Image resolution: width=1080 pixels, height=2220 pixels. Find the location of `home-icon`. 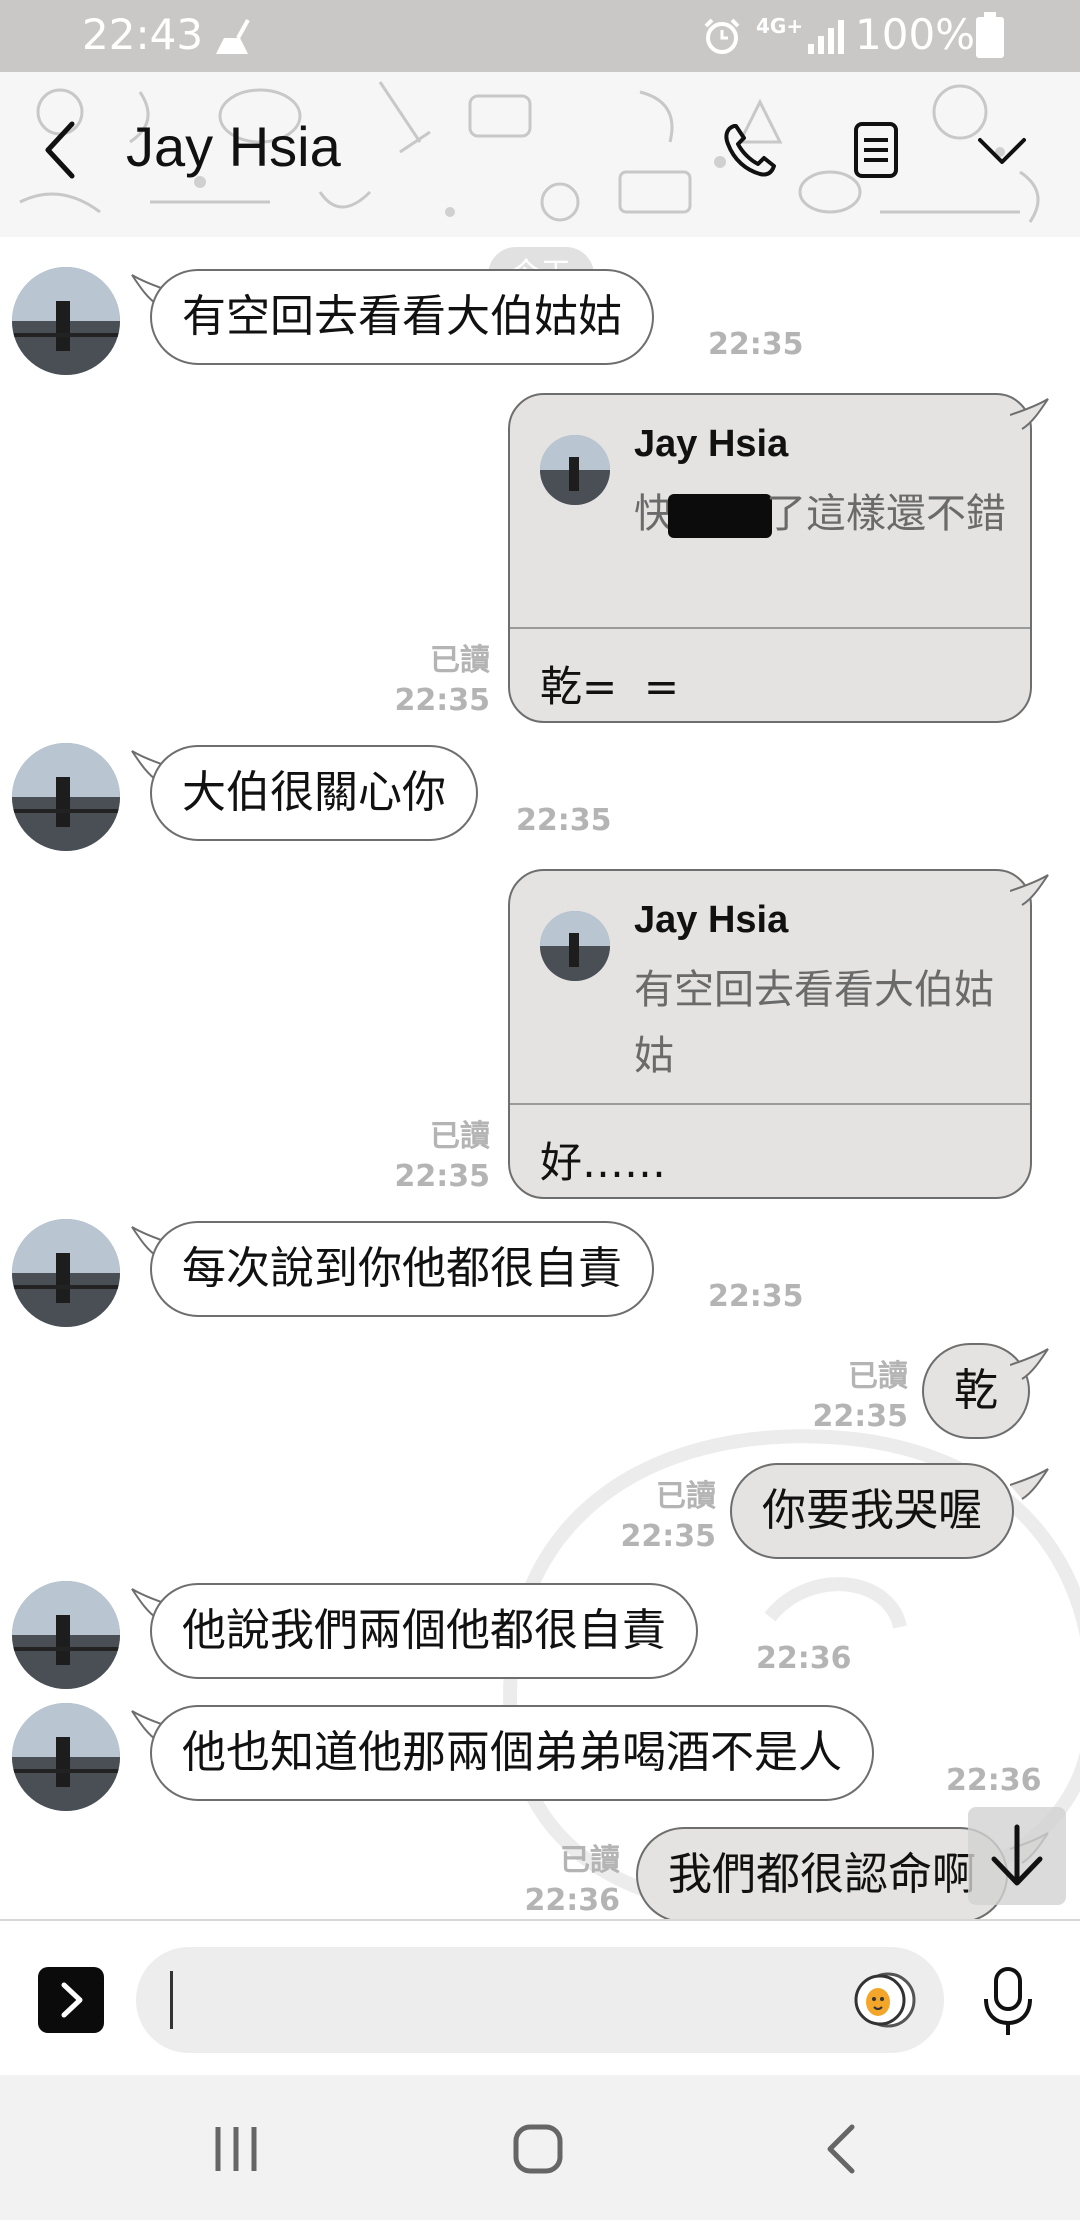

home-icon is located at coordinates (538, 2149).